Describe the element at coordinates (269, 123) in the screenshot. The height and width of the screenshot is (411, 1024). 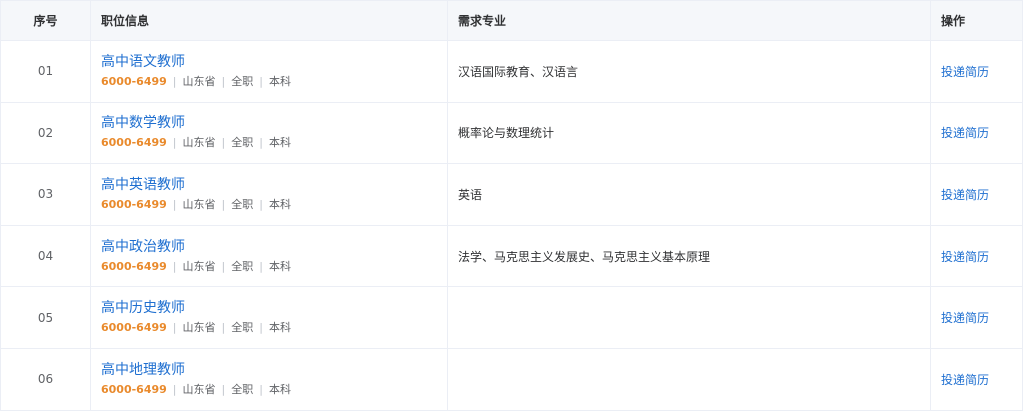
I see `job-title-link: 高中数学教师` at that location.